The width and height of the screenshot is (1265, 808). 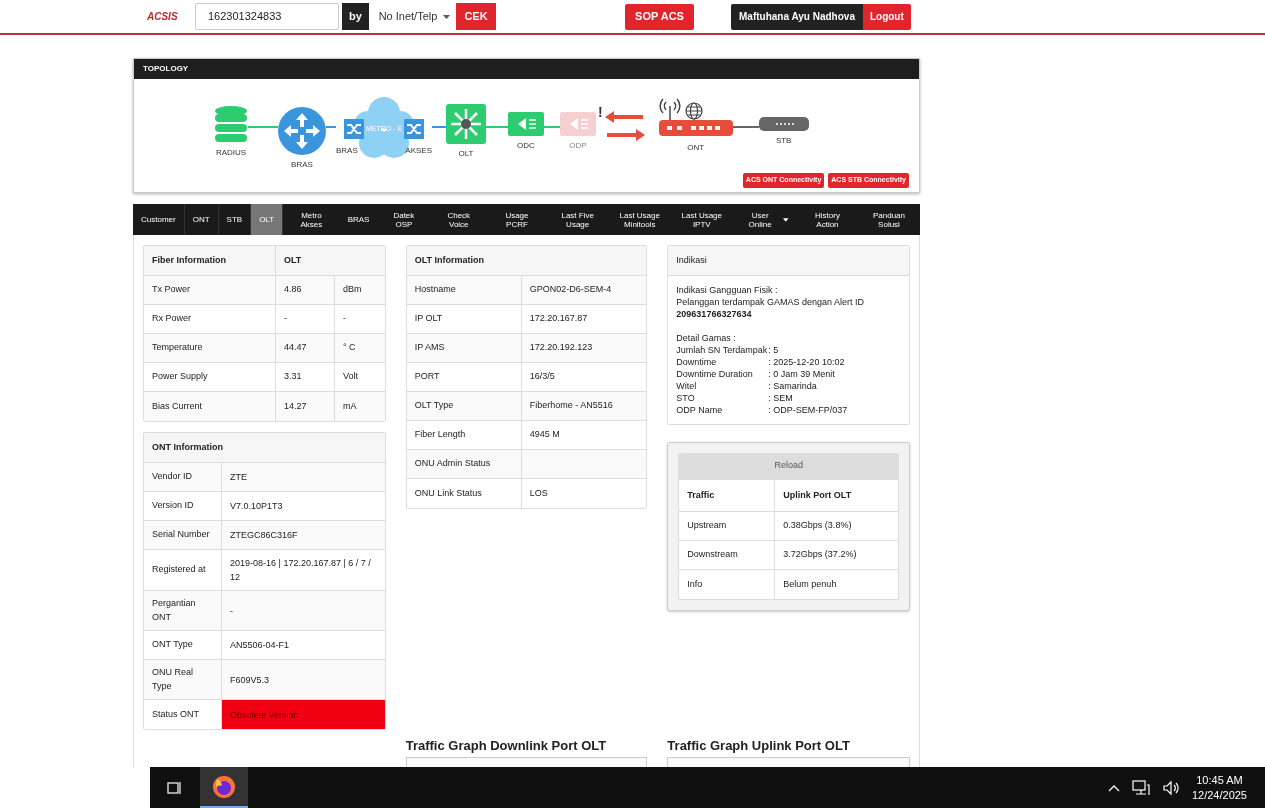 What do you see at coordinates (727, 526) in the screenshot?
I see `table-cell: Upstream` at bounding box center [727, 526].